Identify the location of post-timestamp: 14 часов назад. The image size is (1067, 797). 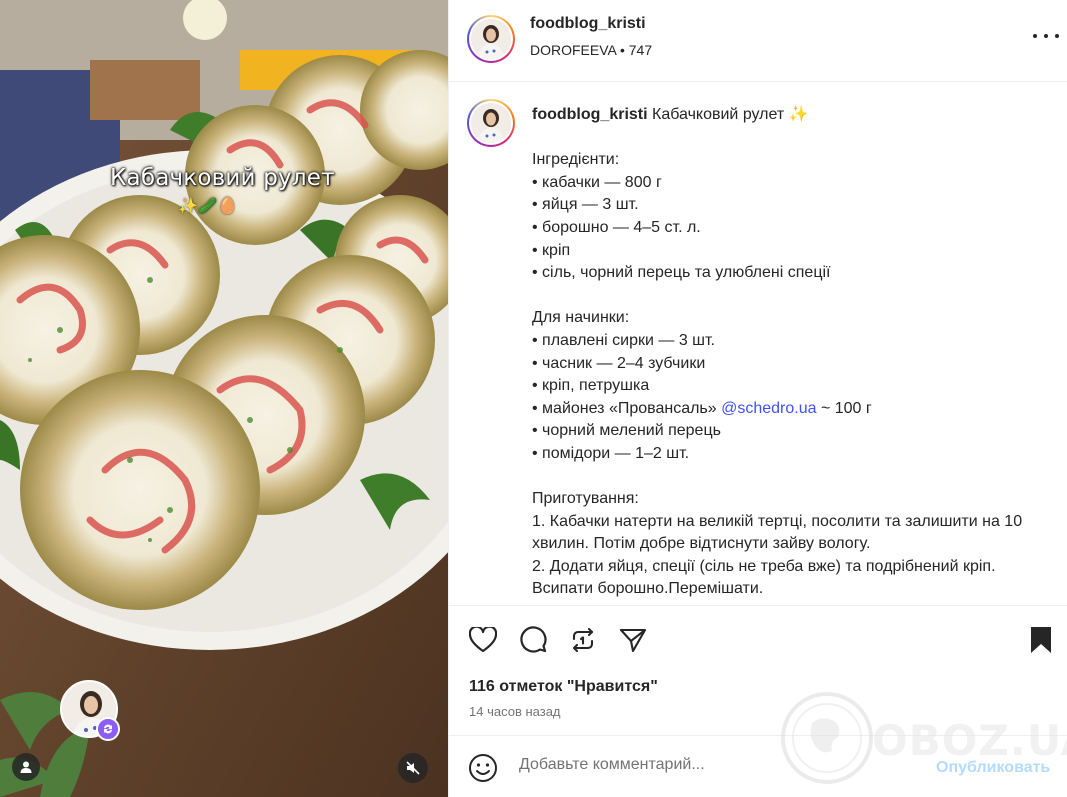
(515, 711).